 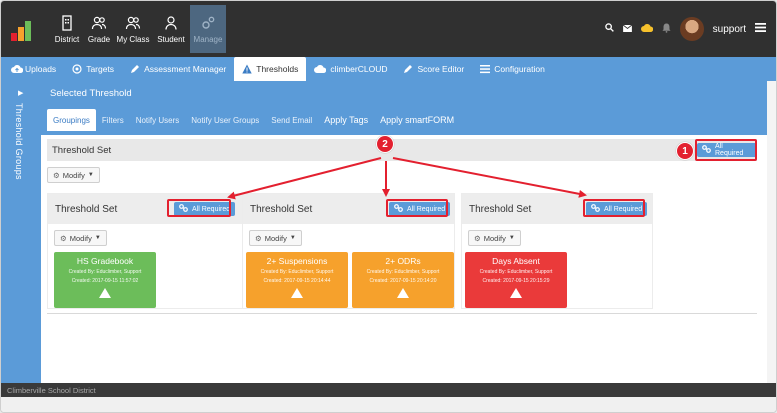 What do you see at coordinates (346, 120) in the screenshot?
I see `tab-apply-tags: Apply Tags` at bounding box center [346, 120].